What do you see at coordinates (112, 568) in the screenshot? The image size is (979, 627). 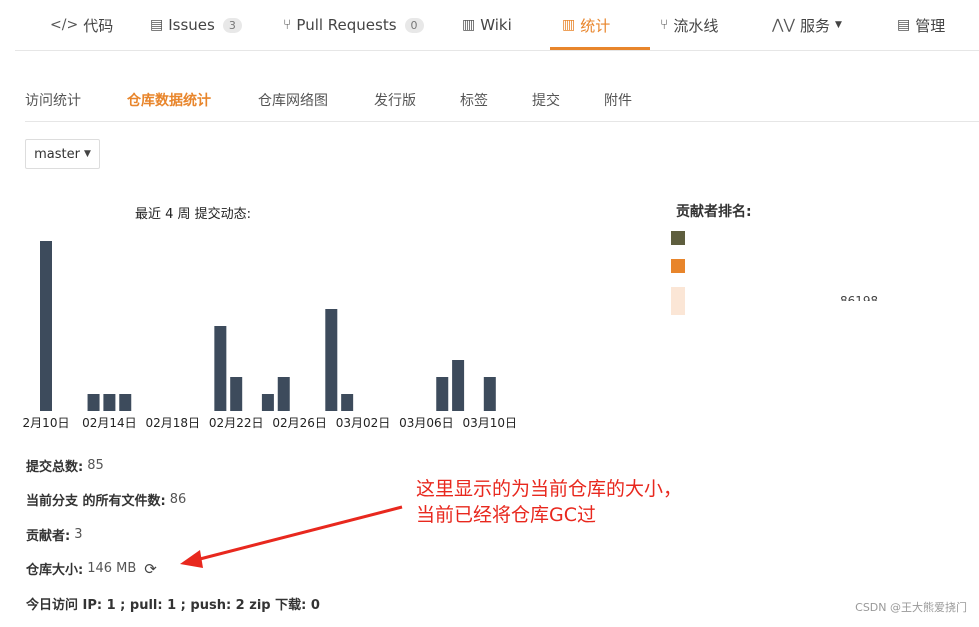 I see `stat-value: 146 MB` at bounding box center [112, 568].